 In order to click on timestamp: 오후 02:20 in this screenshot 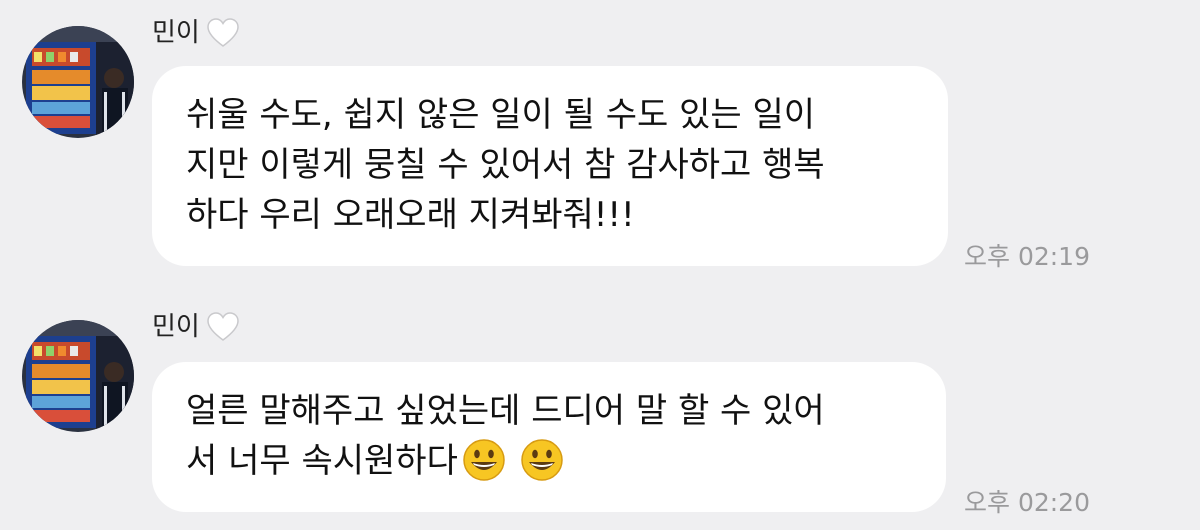, I will do `click(1027, 502)`.